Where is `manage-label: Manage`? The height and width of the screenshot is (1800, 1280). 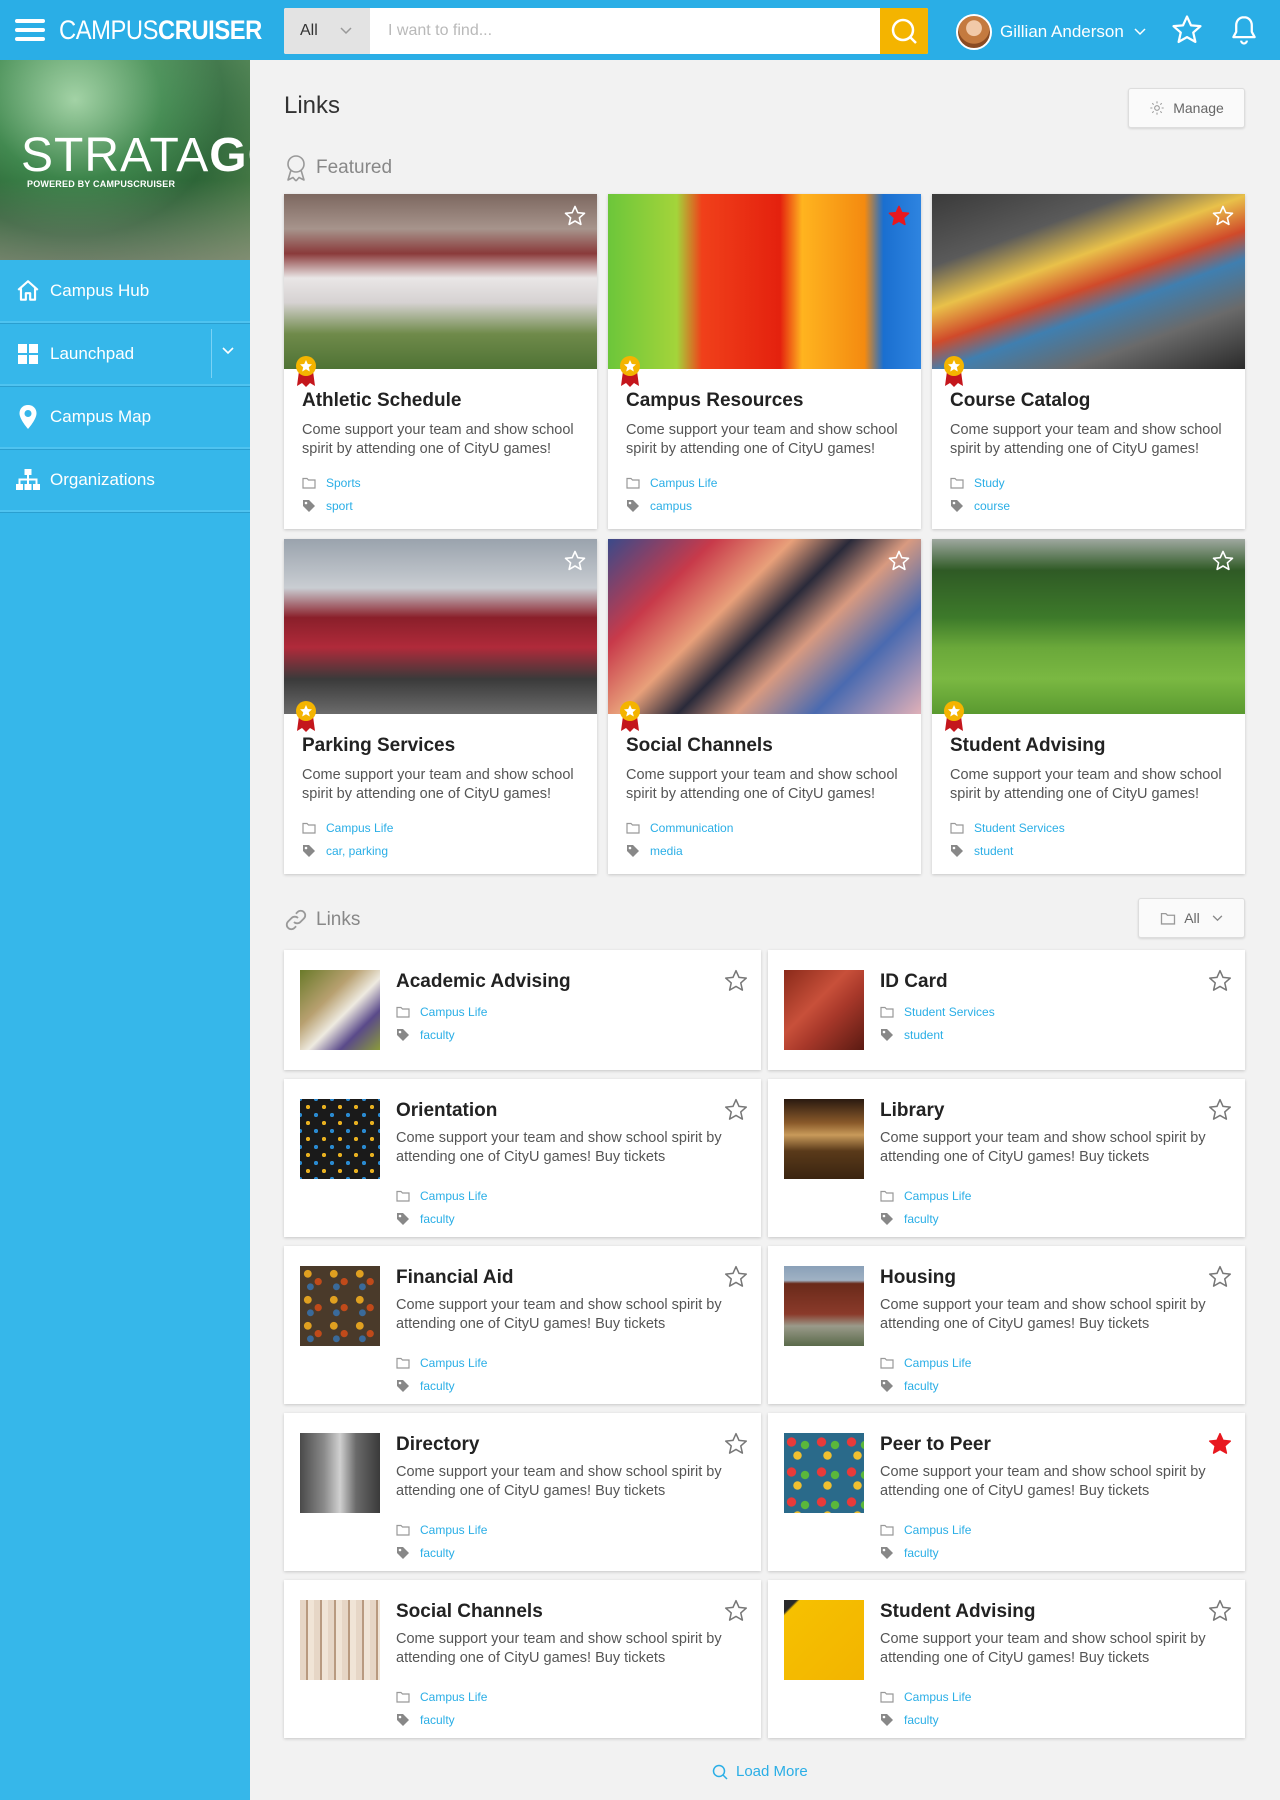 manage-label: Manage is located at coordinates (1198, 108).